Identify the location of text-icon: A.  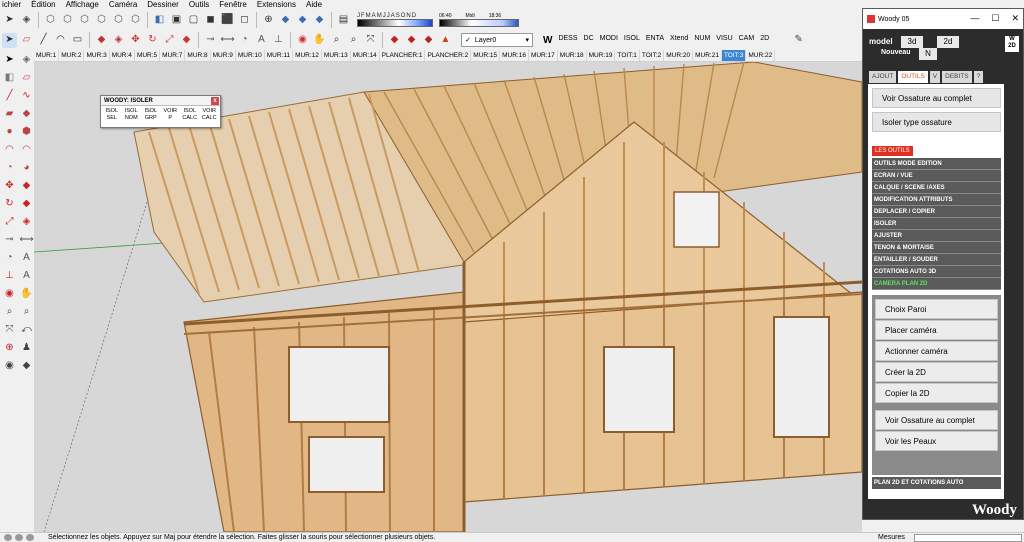
(26, 257).